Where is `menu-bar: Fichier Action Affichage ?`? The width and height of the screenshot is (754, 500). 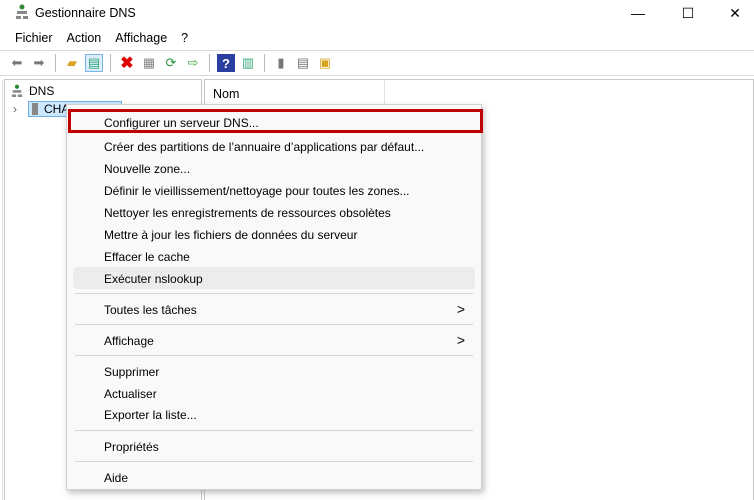 menu-bar: Fichier Action Affichage ? is located at coordinates (377, 38).